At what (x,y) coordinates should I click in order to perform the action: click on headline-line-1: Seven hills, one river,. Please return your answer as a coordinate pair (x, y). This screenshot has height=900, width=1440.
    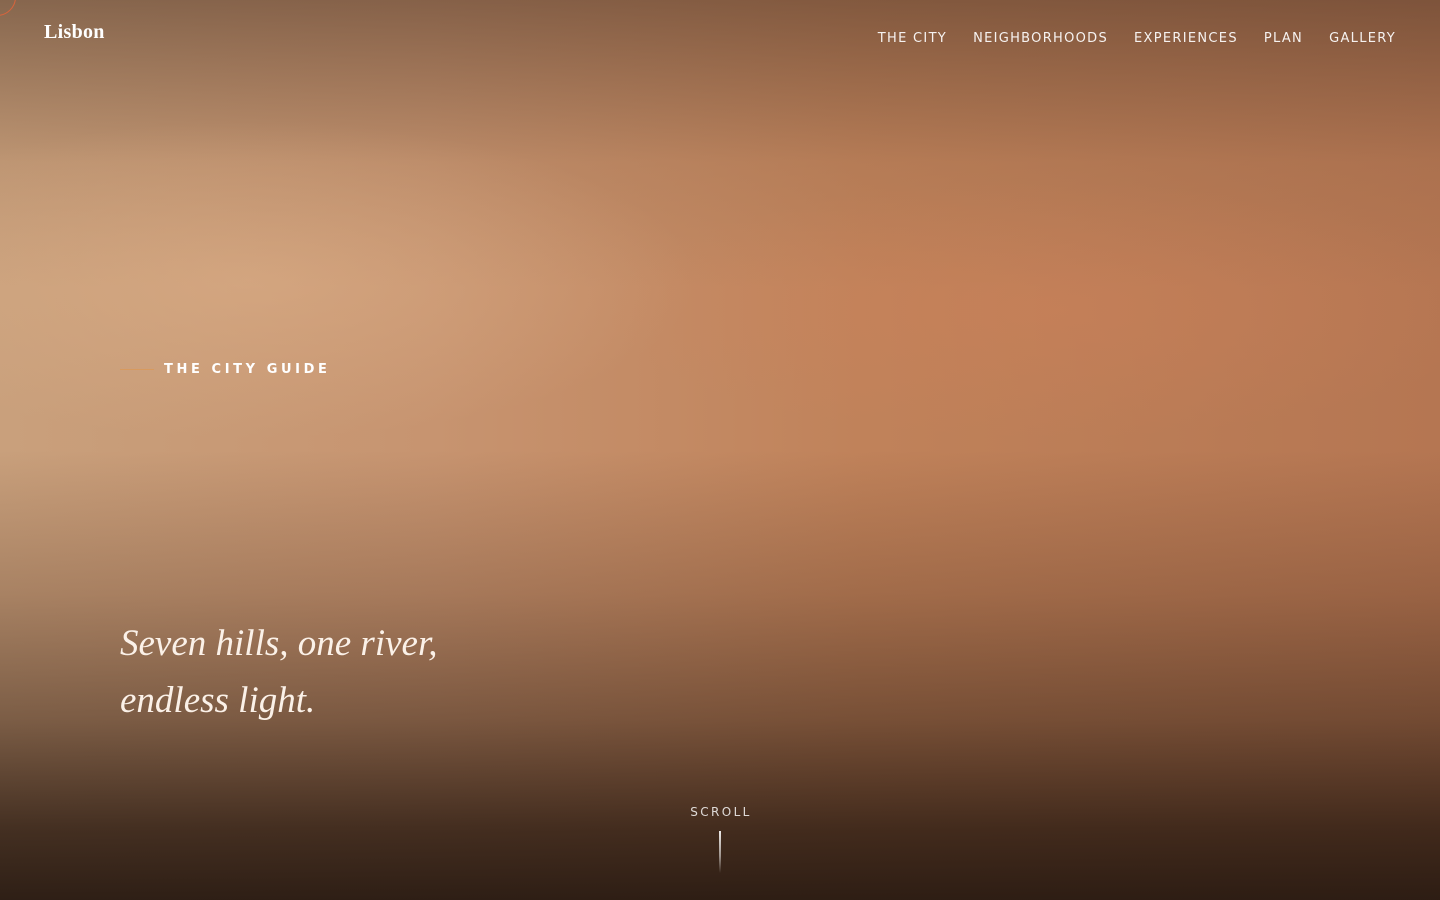
    Looking at the image, I should click on (279, 643).